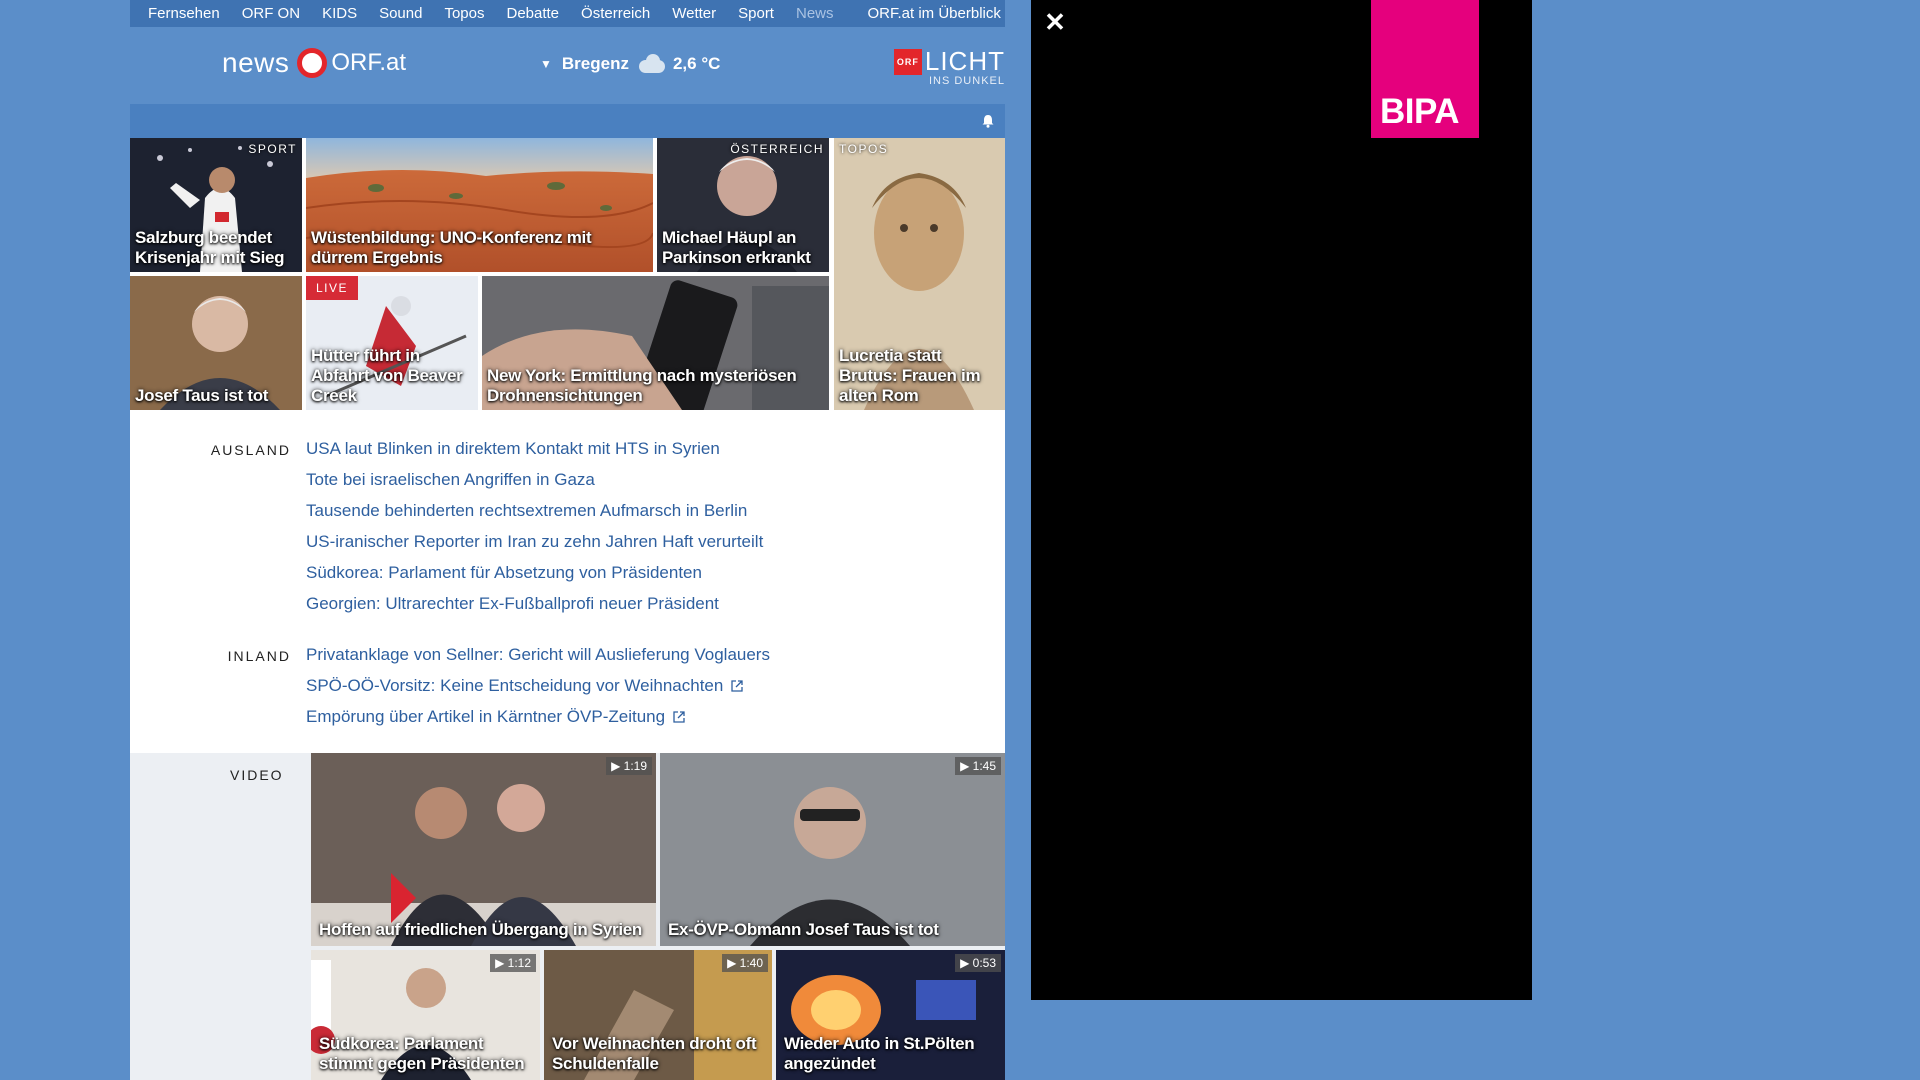 The height and width of the screenshot is (1080, 1920). I want to click on video-caption: Ex-ÖVP-Obmann Josef Taus ist tot, so click(803, 929).